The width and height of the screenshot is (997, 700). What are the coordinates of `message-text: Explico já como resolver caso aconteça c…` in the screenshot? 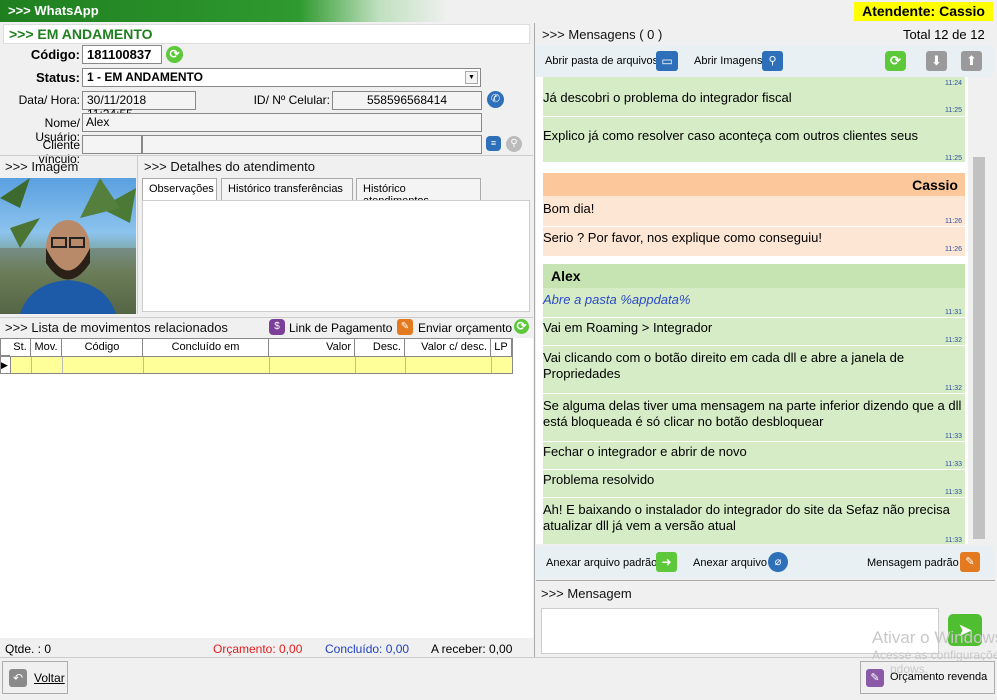 It's located at (731, 135).